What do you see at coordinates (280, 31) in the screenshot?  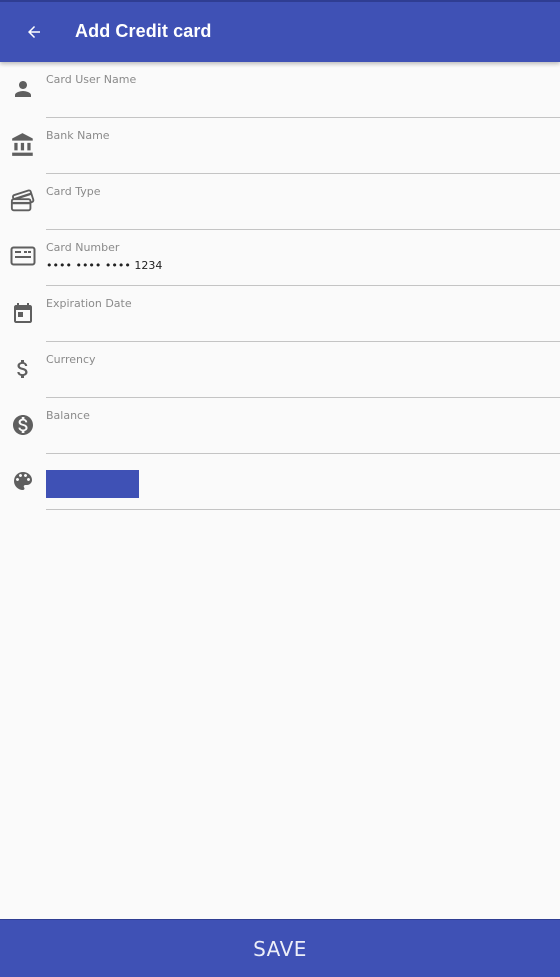 I see `app-bar: Add Credit card` at bounding box center [280, 31].